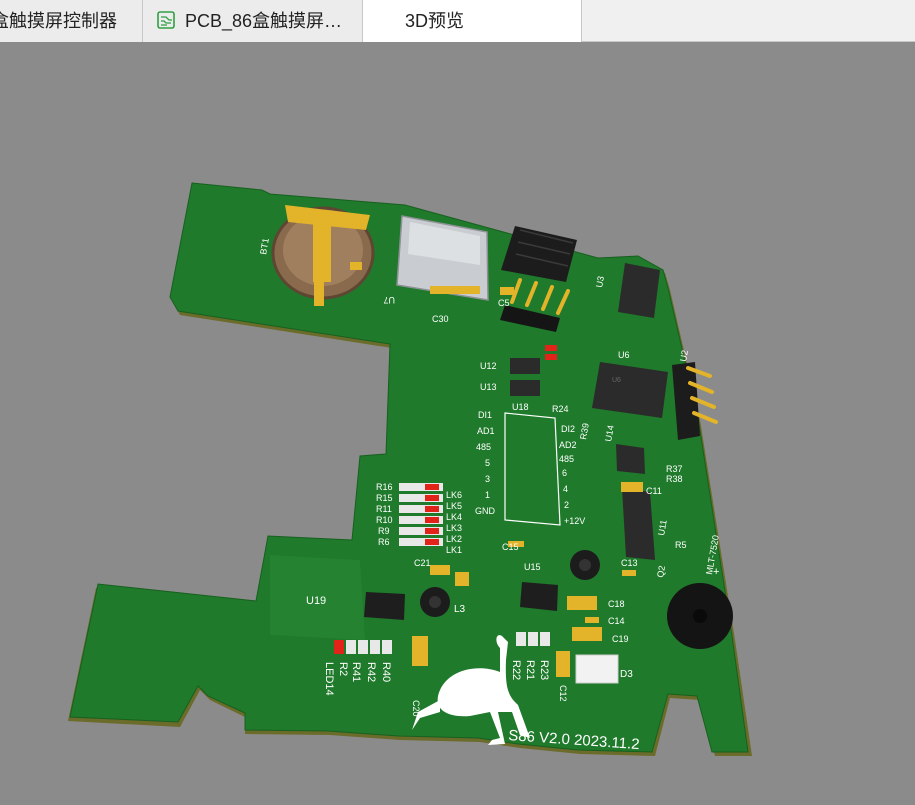  I want to click on svg-text: Q2, so click(661, 572).